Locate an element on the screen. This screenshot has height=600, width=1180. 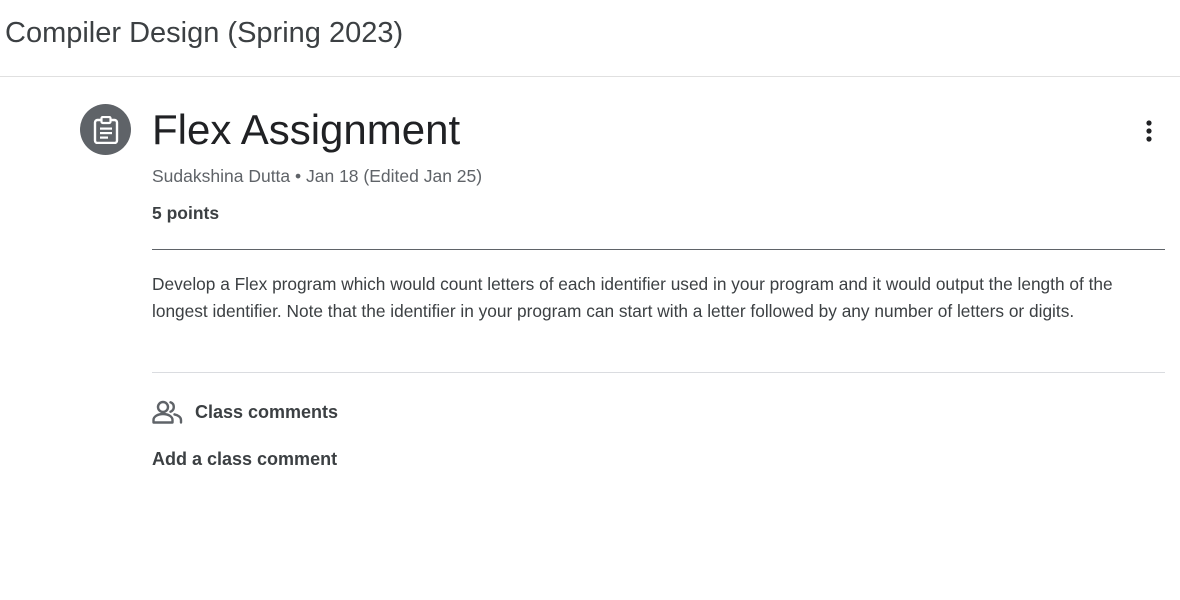
more-vertical-icon is located at coordinates (1149, 131).